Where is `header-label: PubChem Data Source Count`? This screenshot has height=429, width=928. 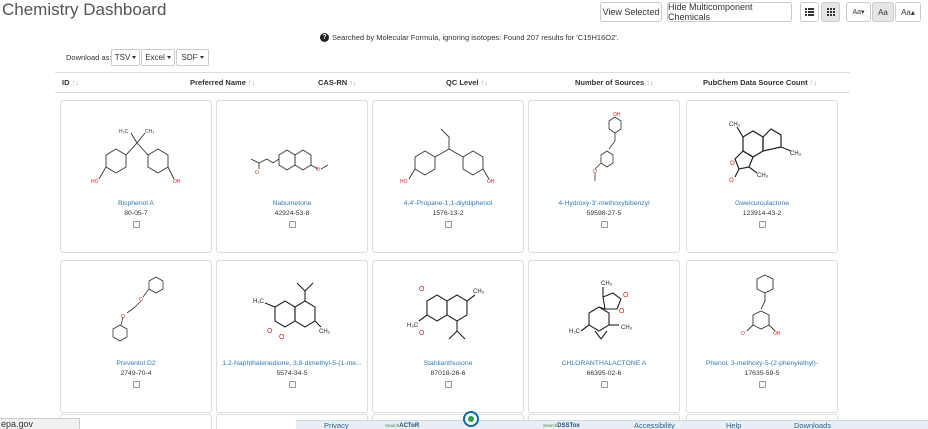
header-label: PubChem Data Source Count is located at coordinates (755, 82).